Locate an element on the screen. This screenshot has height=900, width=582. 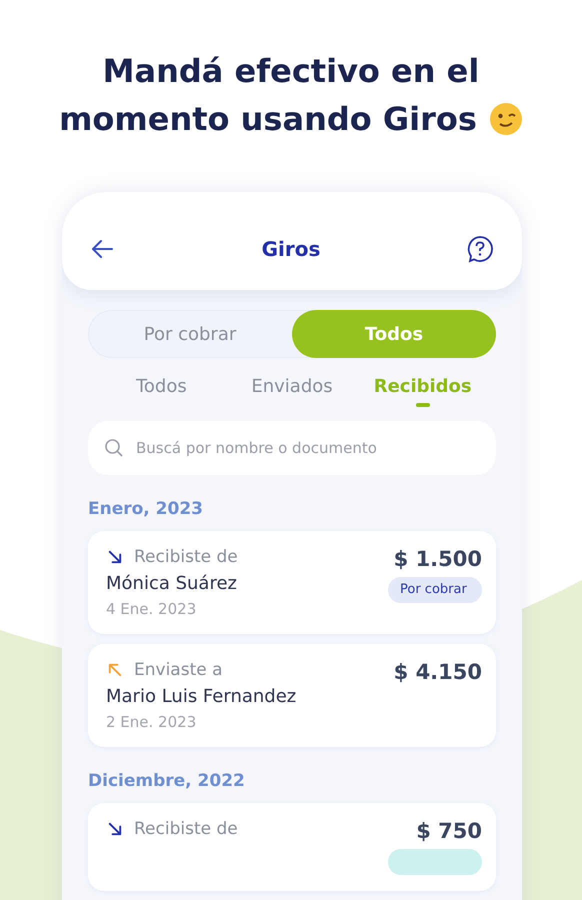
transfer-amount: $ 4.150 is located at coordinates (438, 672).